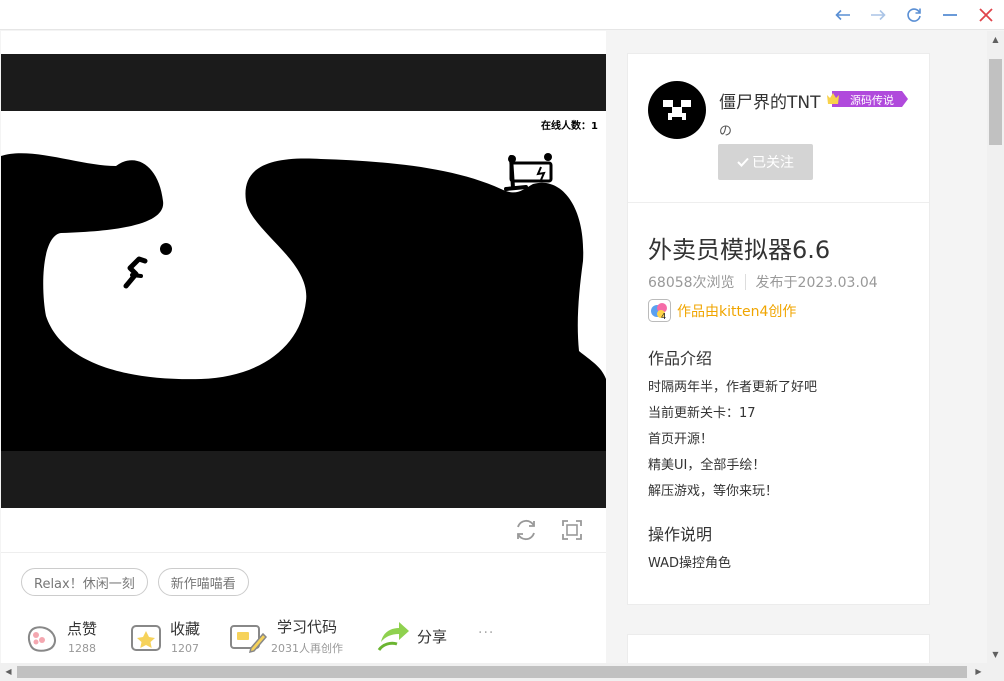 Image resolution: width=1004 pixels, height=681 pixels. Describe the element at coordinates (41, 639) in the screenshot. I see `paw-like-icon` at that location.